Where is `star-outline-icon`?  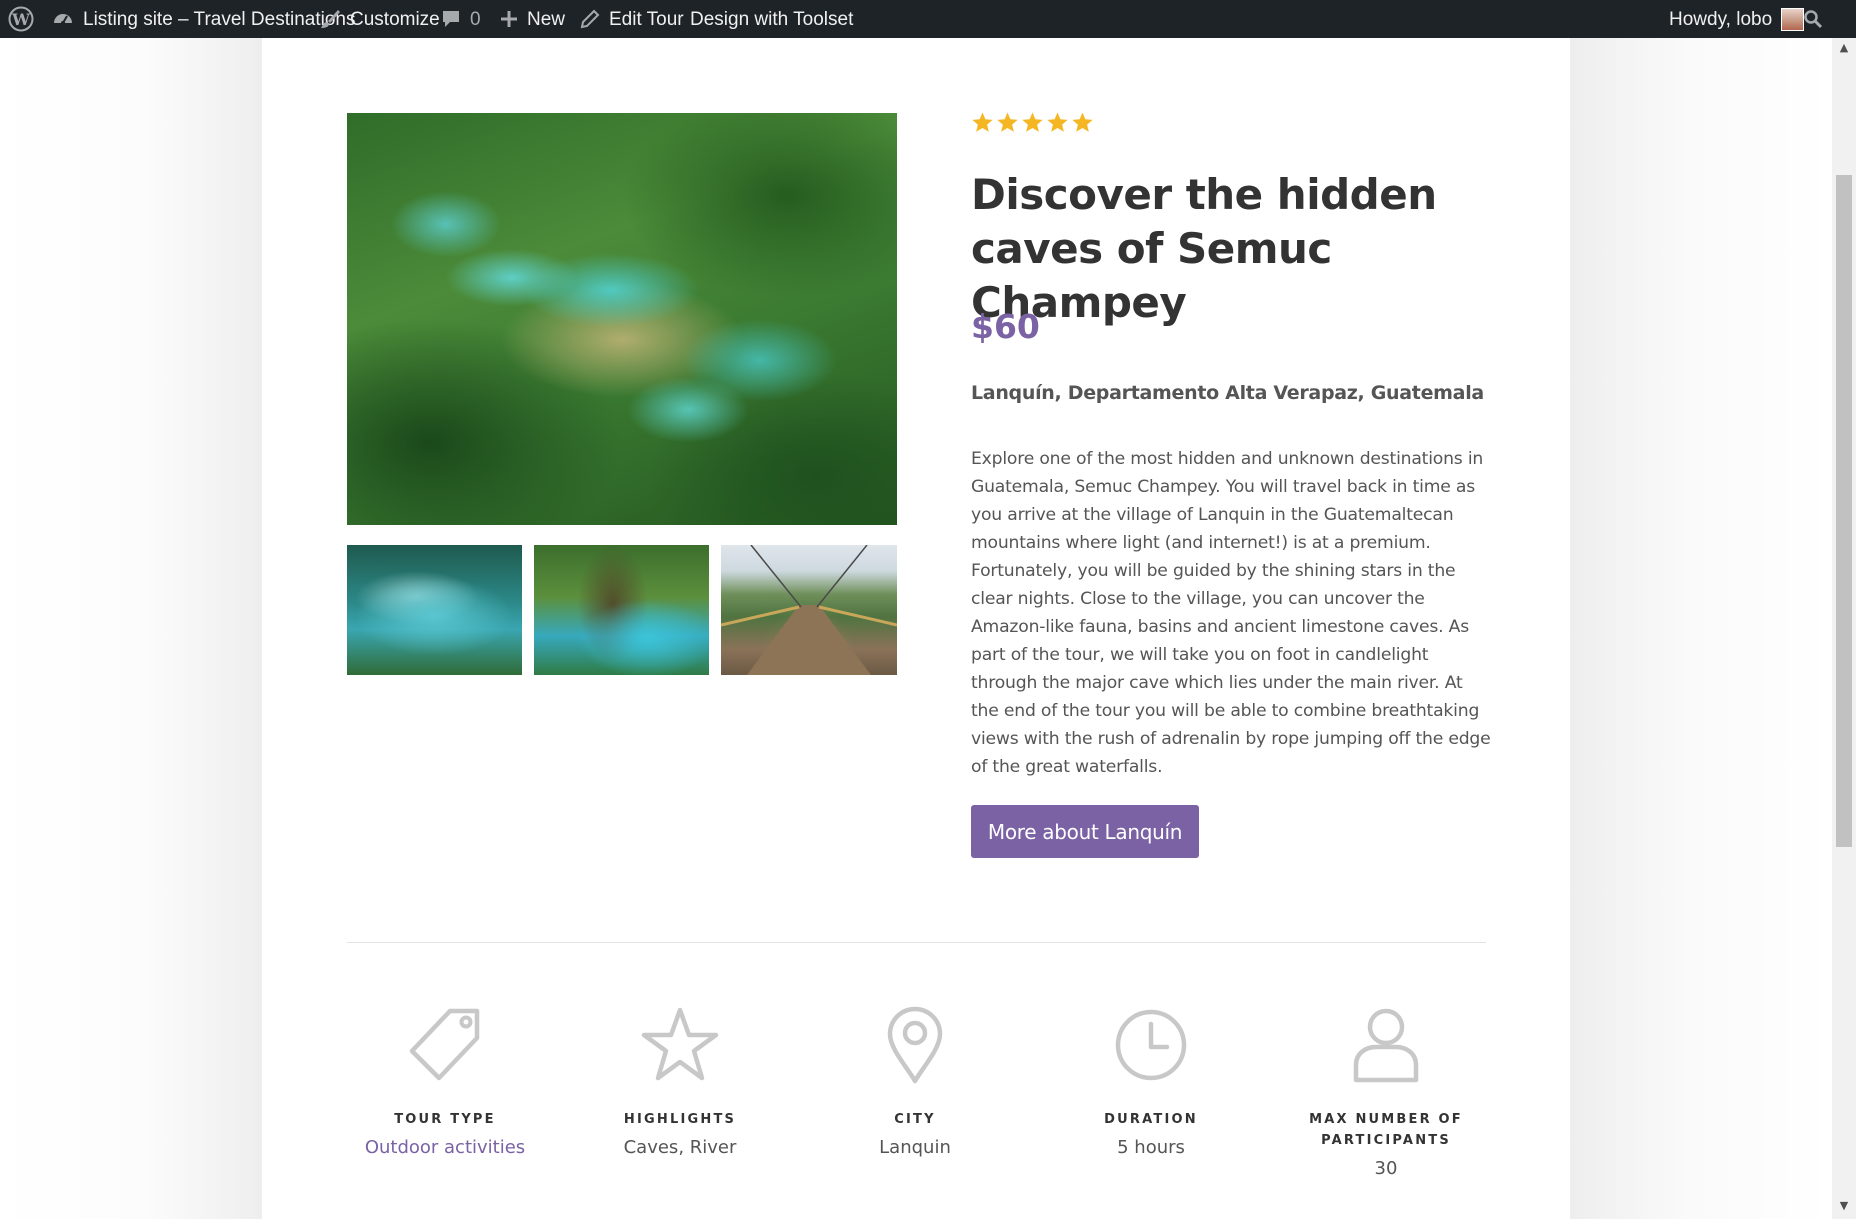
star-outline-icon is located at coordinates (680, 1044).